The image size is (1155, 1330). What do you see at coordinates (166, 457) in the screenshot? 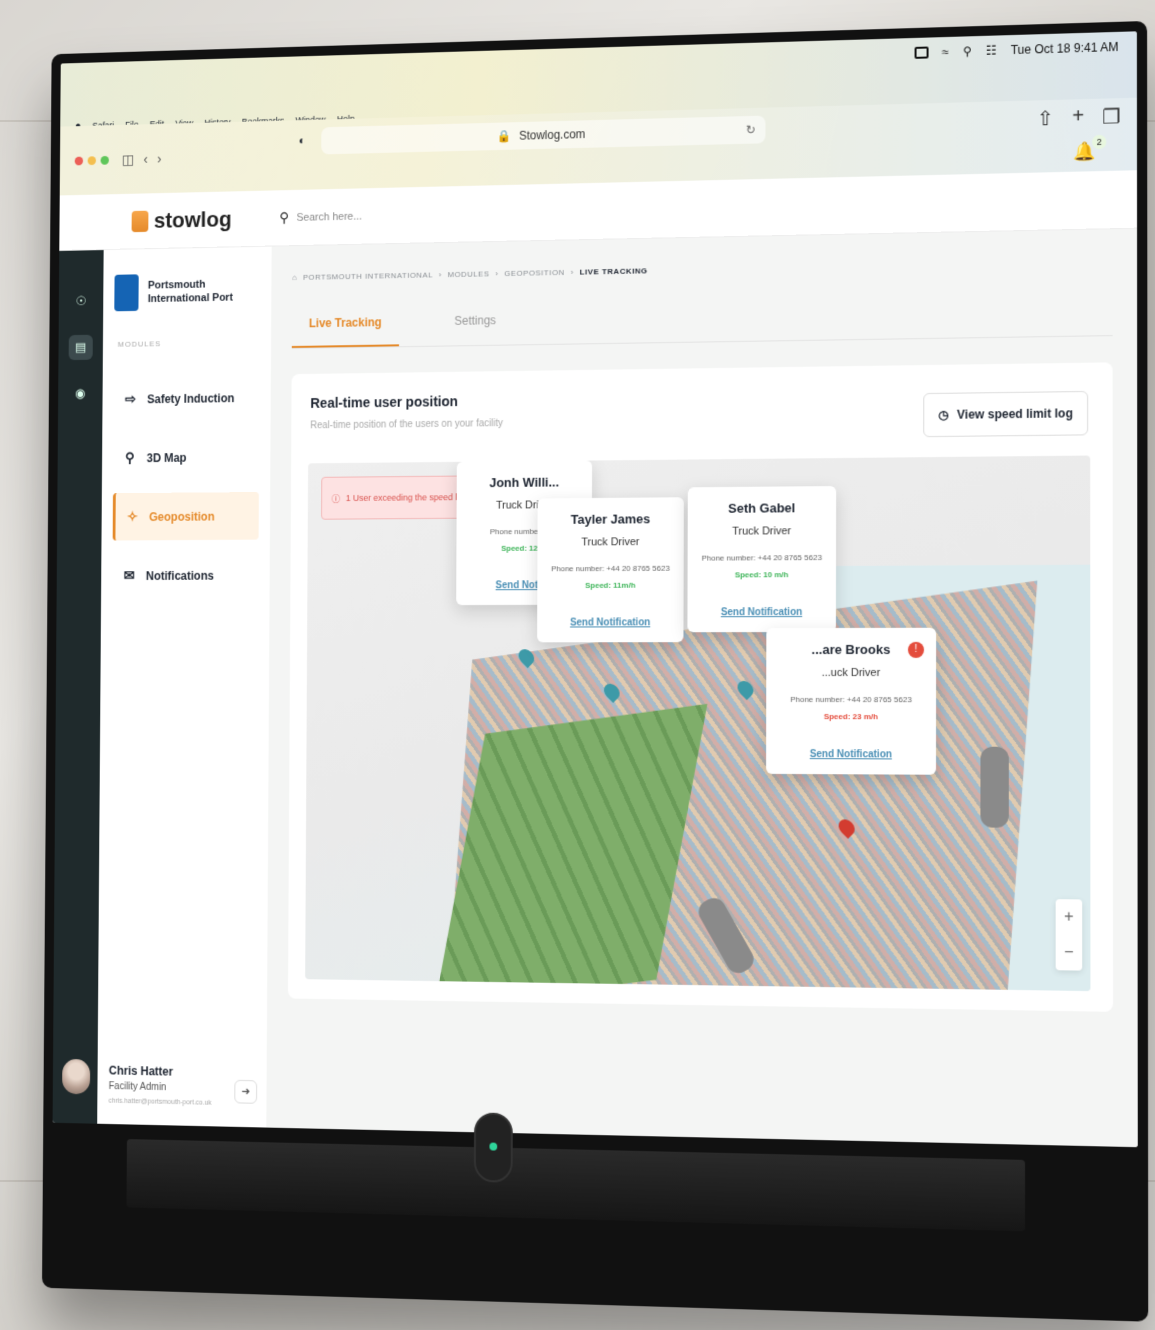
I see `sidebar-item-label: 3D Map` at bounding box center [166, 457].